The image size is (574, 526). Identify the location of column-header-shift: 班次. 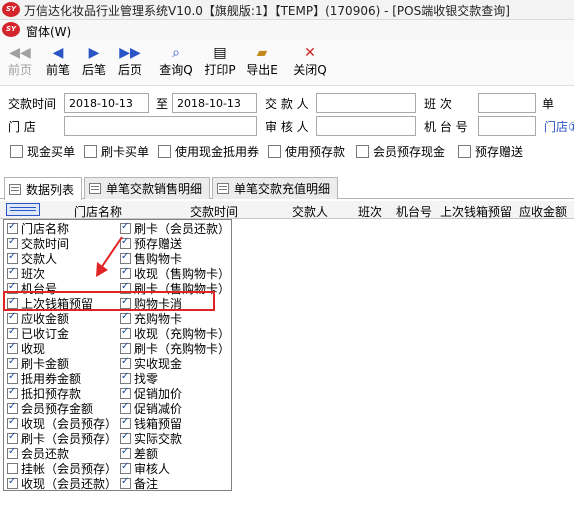
(370, 211).